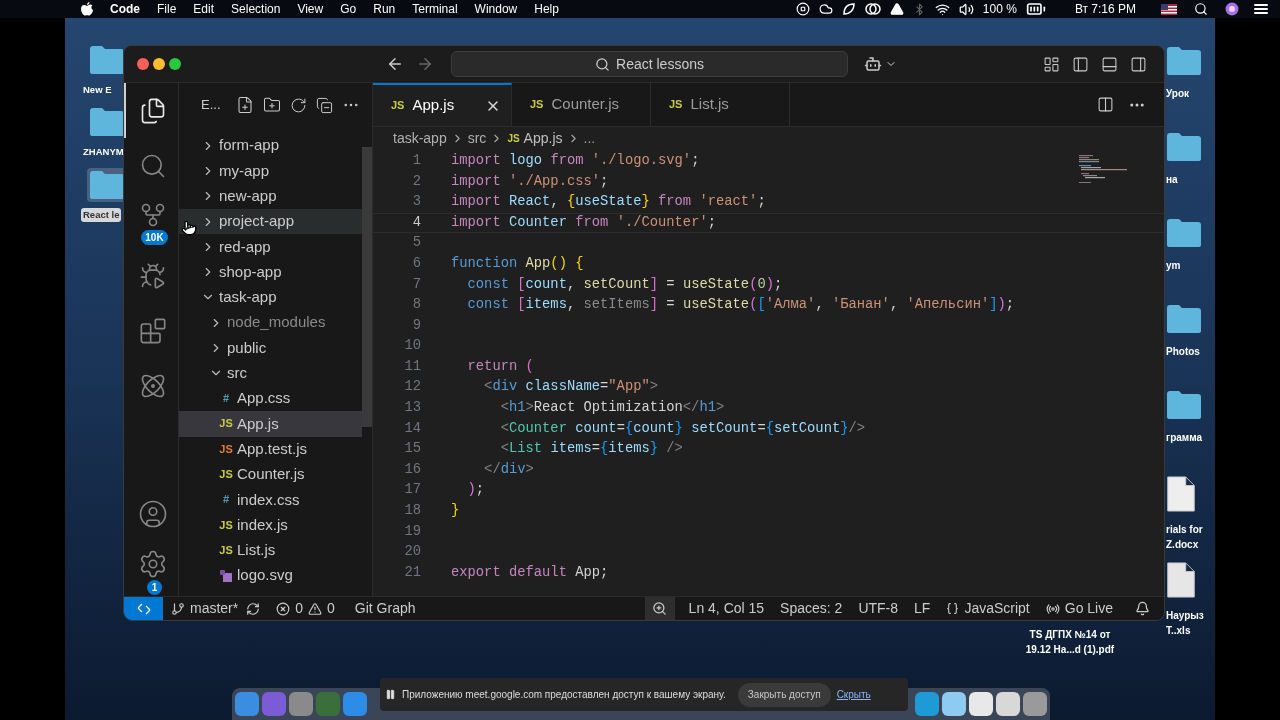 The image size is (1280, 720). What do you see at coordinates (1178, 93) in the screenshot?
I see `desktop-icon-label: Урок` at bounding box center [1178, 93].